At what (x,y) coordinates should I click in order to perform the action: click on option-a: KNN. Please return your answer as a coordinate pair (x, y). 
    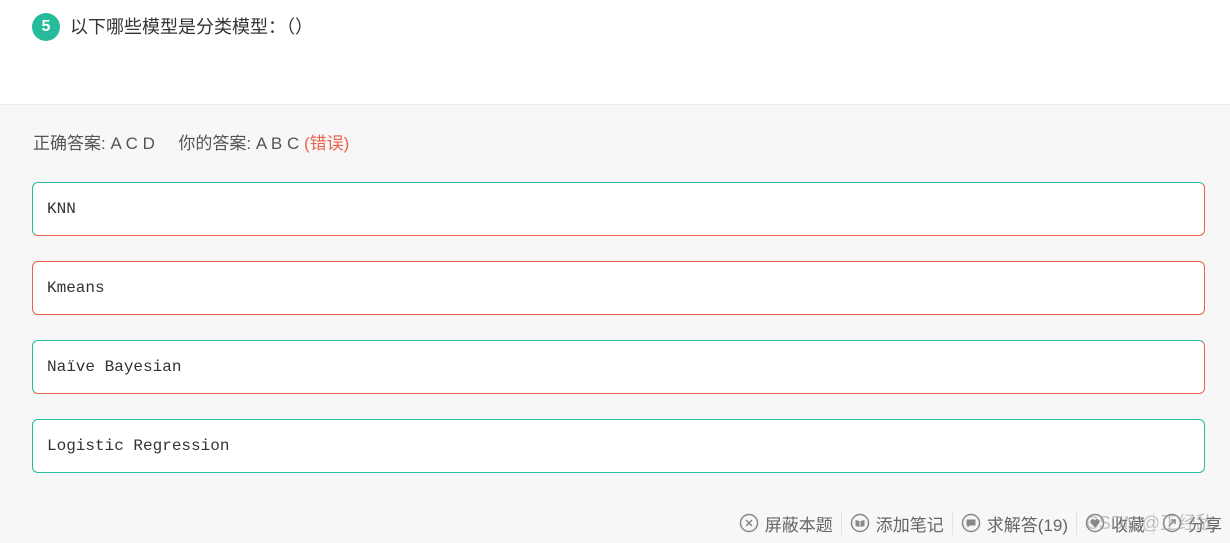
    Looking at the image, I should click on (618, 209).